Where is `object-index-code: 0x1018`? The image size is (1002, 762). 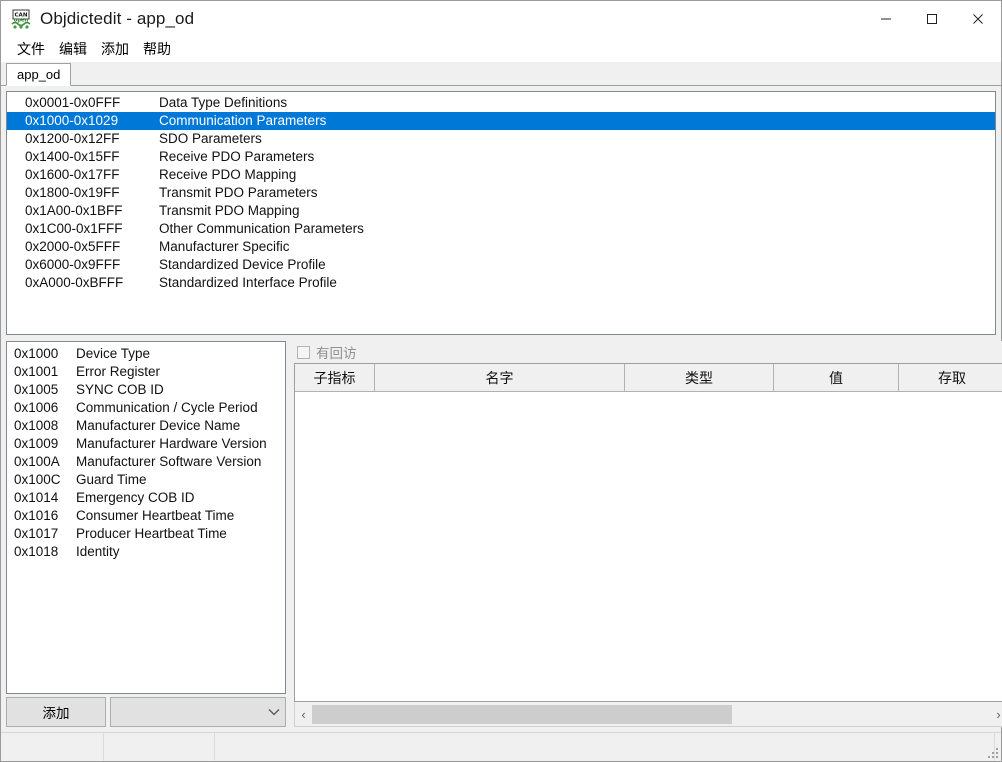
object-index-code: 0x1018 is located at coordinates (36, 551).